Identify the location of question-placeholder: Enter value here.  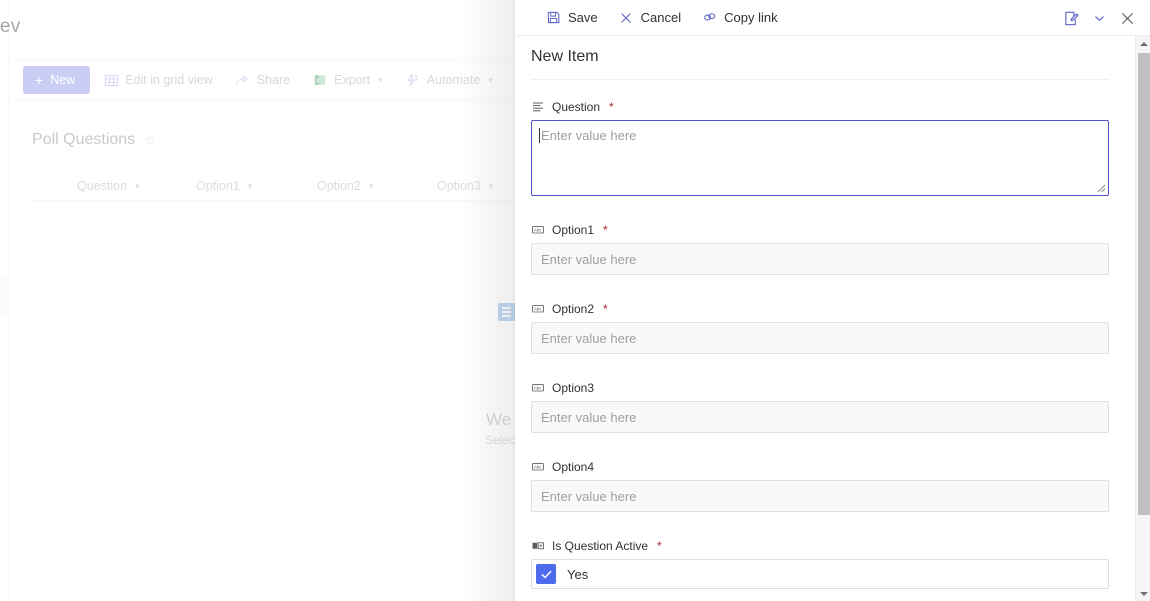
(589, 135).